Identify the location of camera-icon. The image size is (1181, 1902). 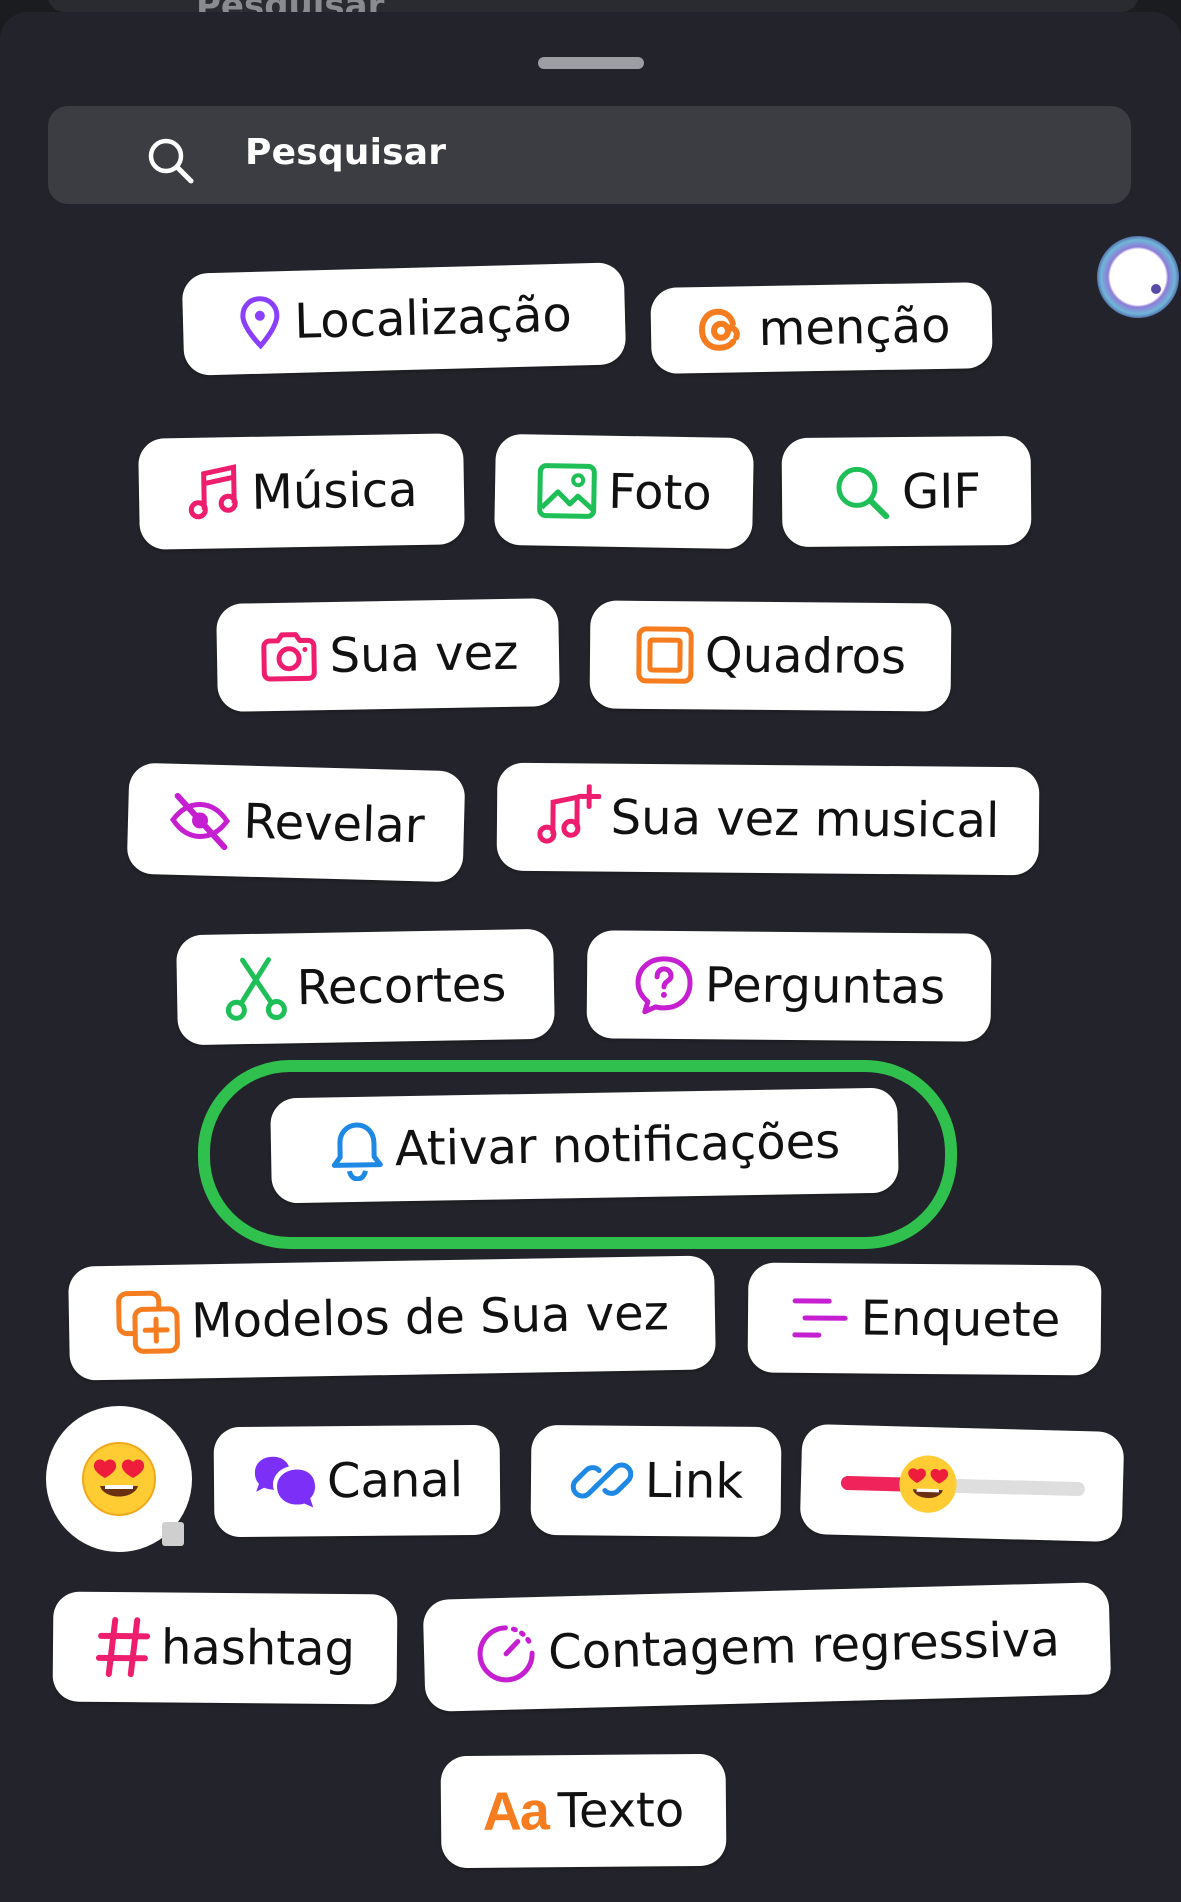
(288, 656).